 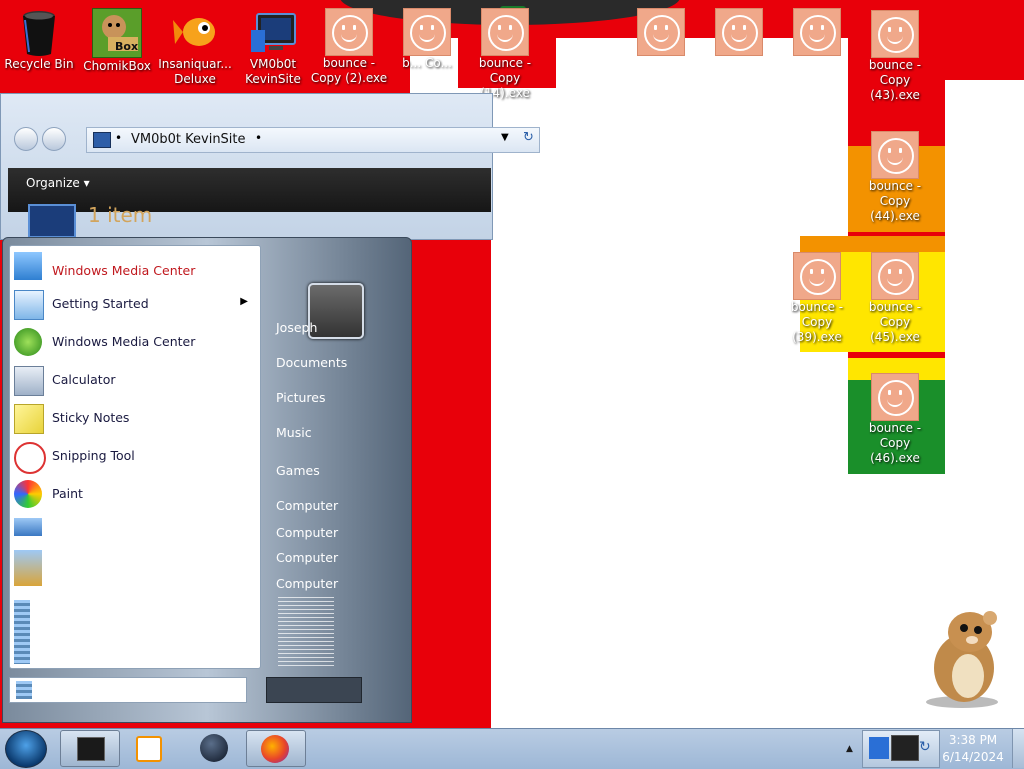 What do you see at coordinates (29, 305) in the screenshot?
I see `getting-started-icon` at bounding box center [29, 305].